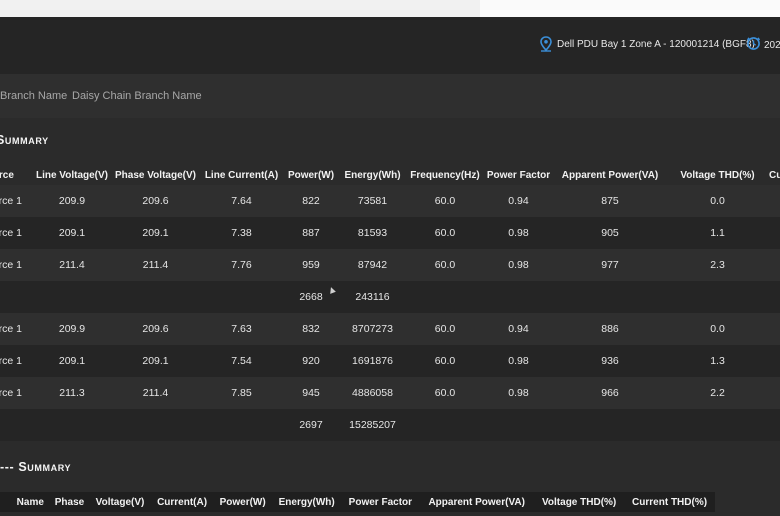 This screenshot has width=780, height=516. I want to click on cell-power-factor, so click(518, 297).